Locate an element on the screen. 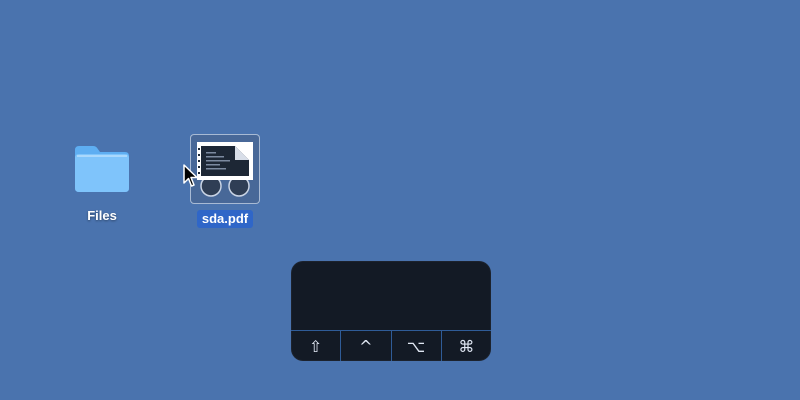 The image size is (800, 400). selection-frame is located at coordinates (225, 169).